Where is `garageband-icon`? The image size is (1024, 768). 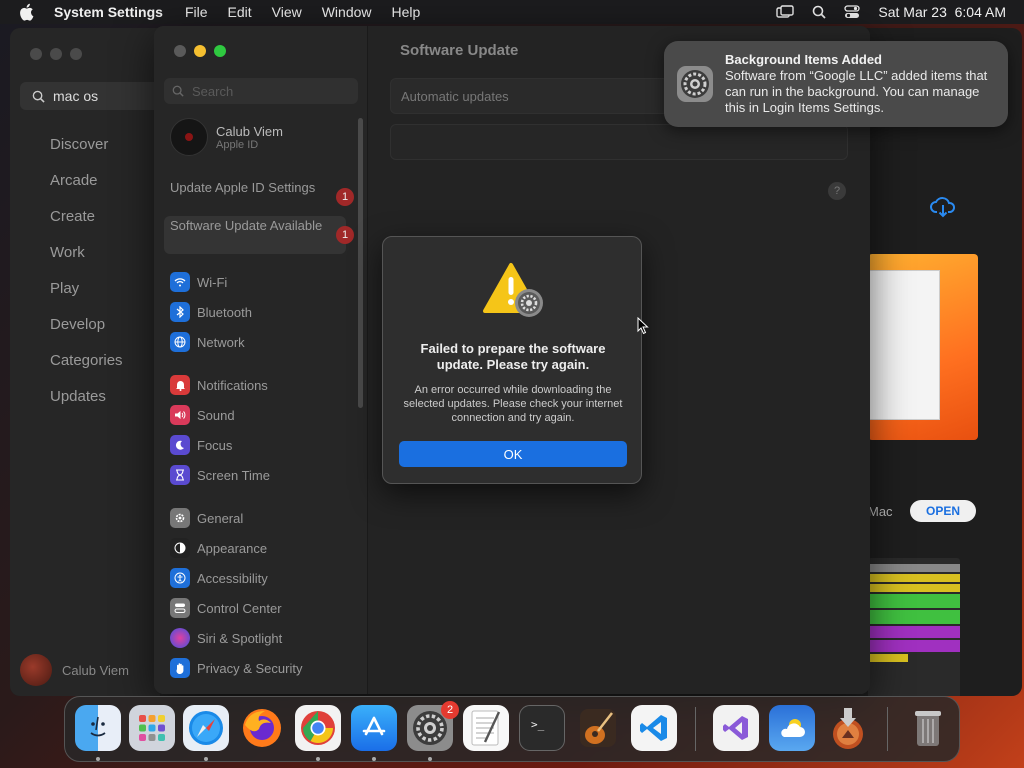 garageband-icon is located at coordinates (598, 728).